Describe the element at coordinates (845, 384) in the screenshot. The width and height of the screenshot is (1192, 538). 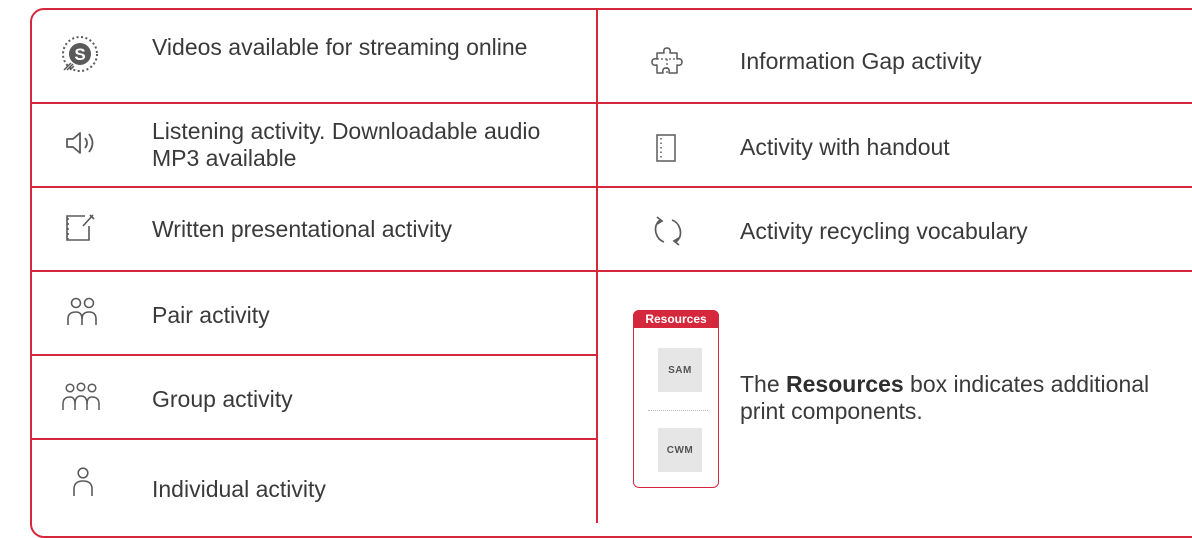
I see `resources-note-bold: Resources` at that location.